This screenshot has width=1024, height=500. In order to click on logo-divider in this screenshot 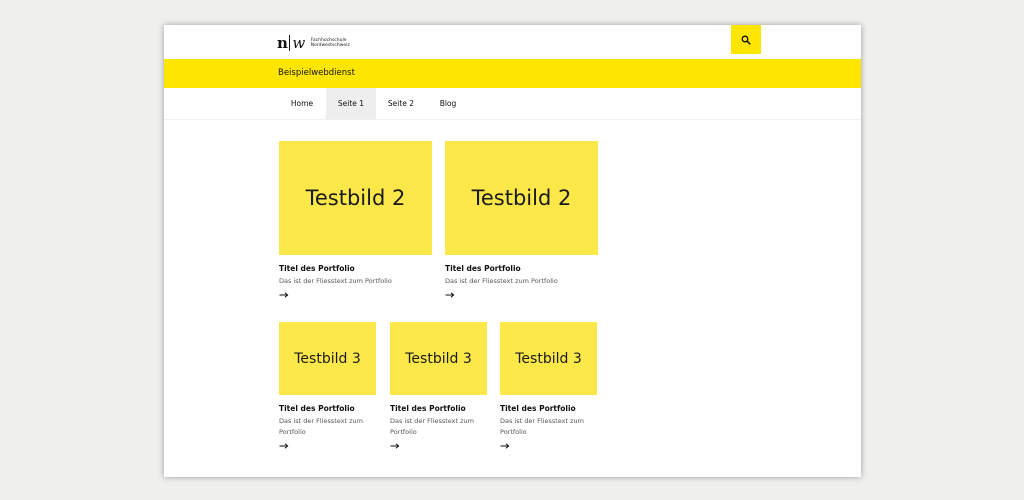, I will do `click(290, 43)`.